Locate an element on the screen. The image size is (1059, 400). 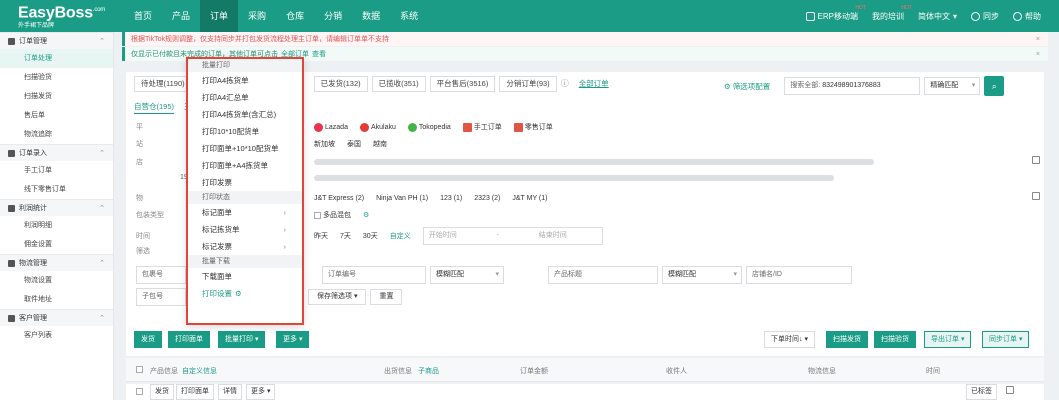
site-th: 泰国 is located at coordinates (354, 144).